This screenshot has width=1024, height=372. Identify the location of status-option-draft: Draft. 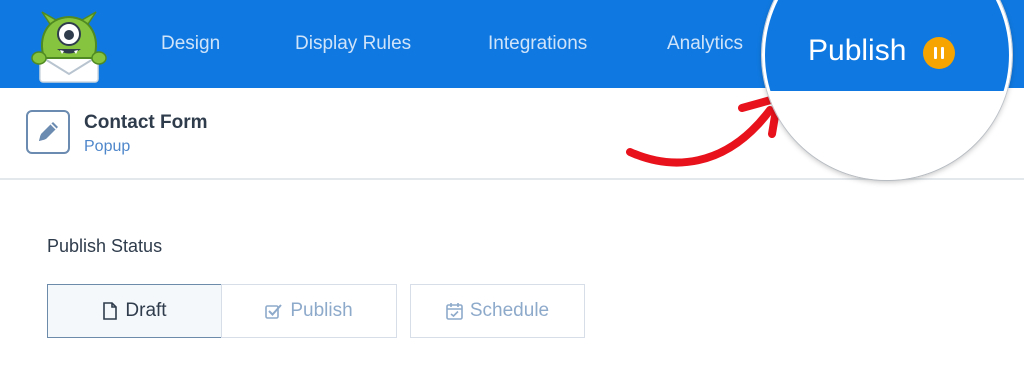
(134, 311).